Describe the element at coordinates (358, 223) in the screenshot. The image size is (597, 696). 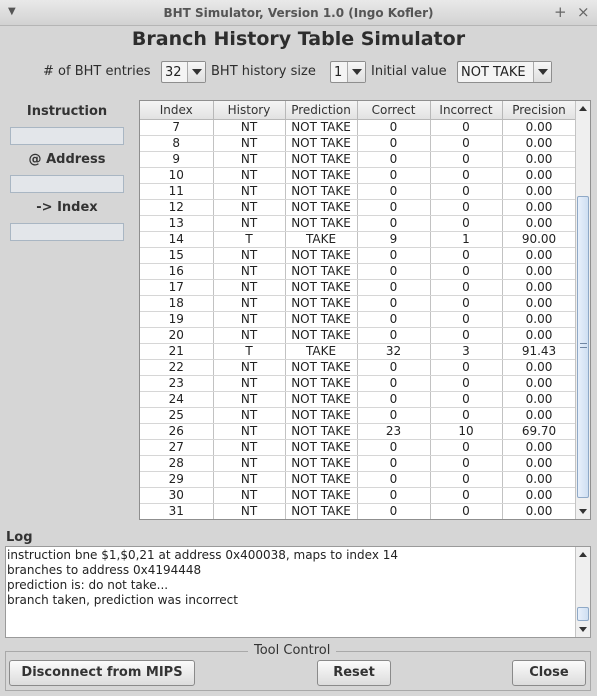
I see `table-row: 13 NT NOT TAKE 0 0 0.00` at that location.